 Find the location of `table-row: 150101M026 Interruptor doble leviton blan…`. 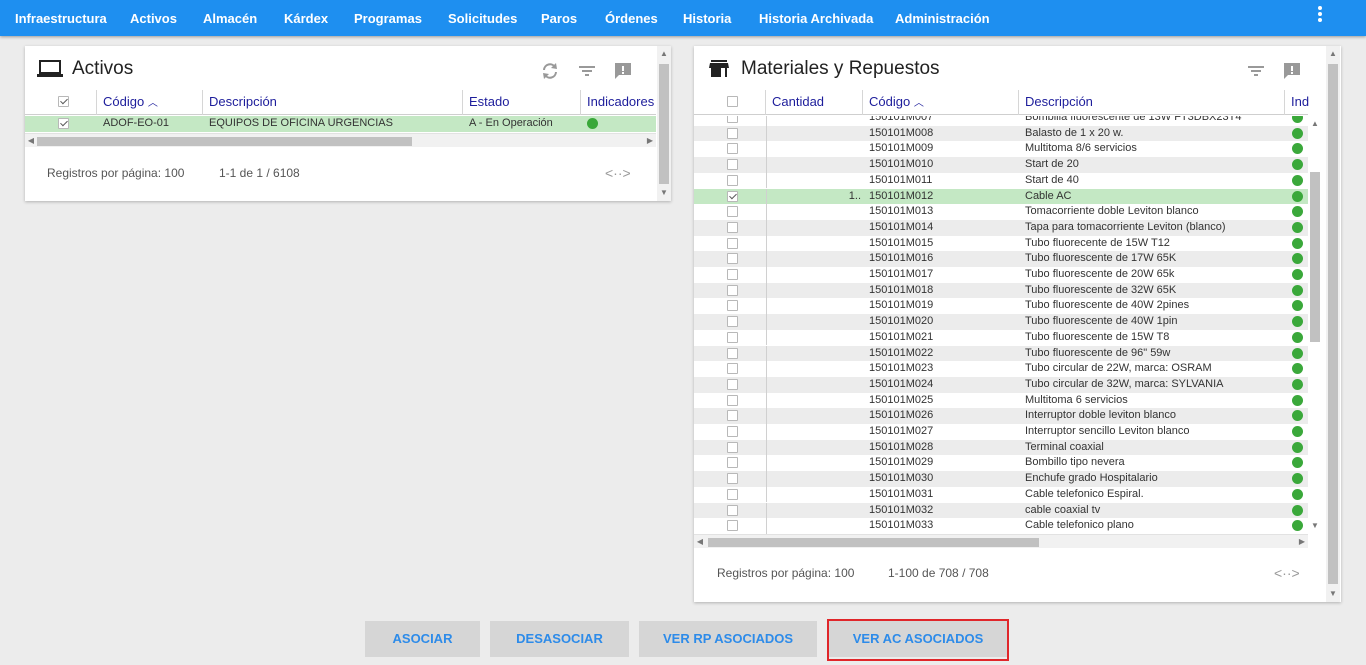

table-row: 150101M026 Interruptor doble leviton blan… is located at coordinates (1001, 416).